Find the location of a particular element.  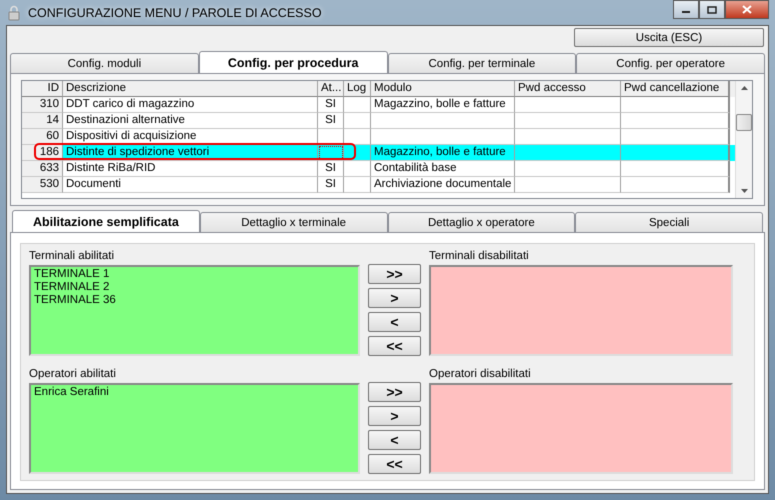

list-item: TERMINALE 36 is located at coordinates (194, 300).